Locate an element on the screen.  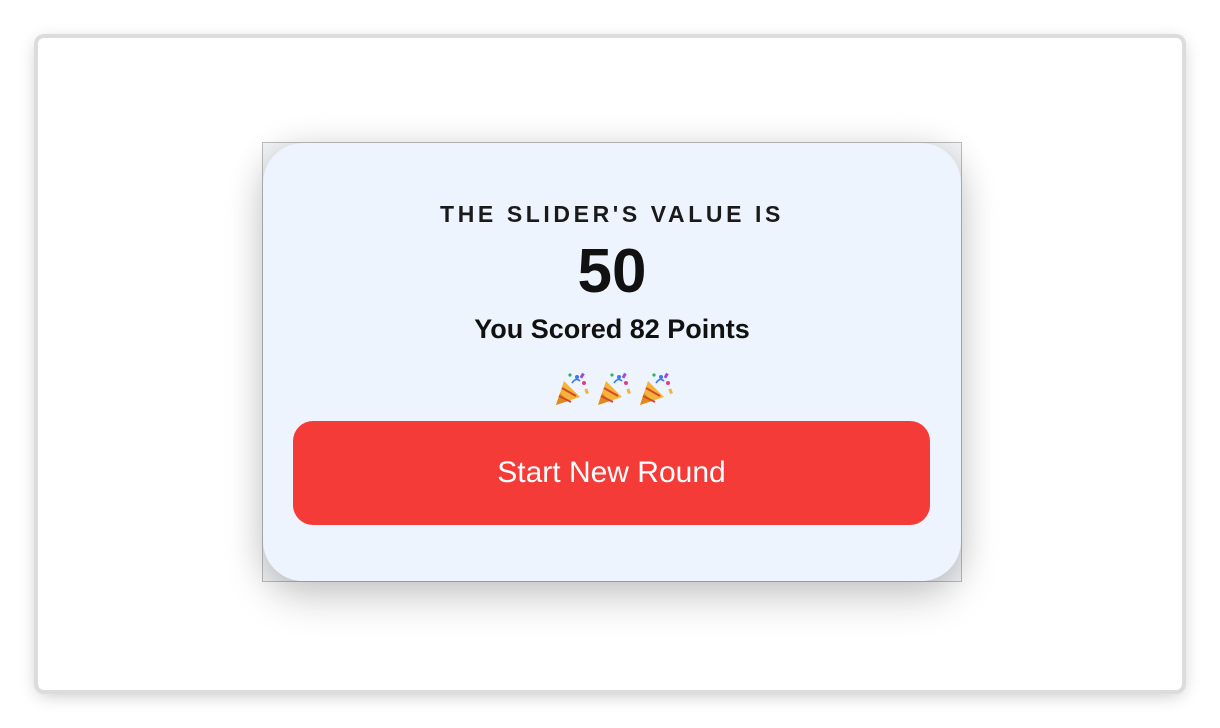
celebration-icons is located at coordinates (612, 389).